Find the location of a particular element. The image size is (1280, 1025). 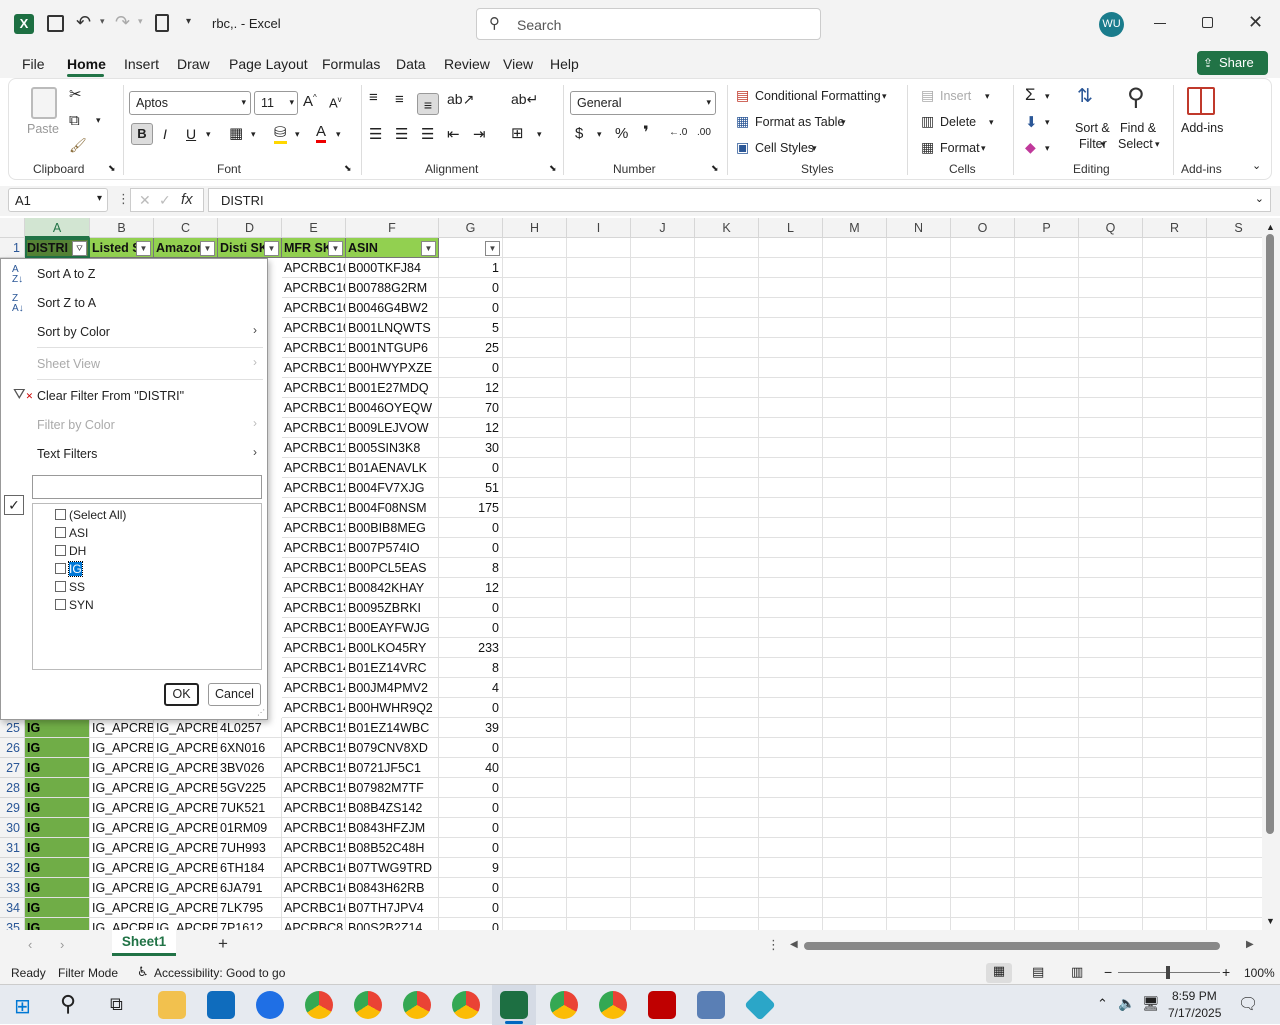

sort-by-color-item: Sort by Color is located at coordinates (73, 332).